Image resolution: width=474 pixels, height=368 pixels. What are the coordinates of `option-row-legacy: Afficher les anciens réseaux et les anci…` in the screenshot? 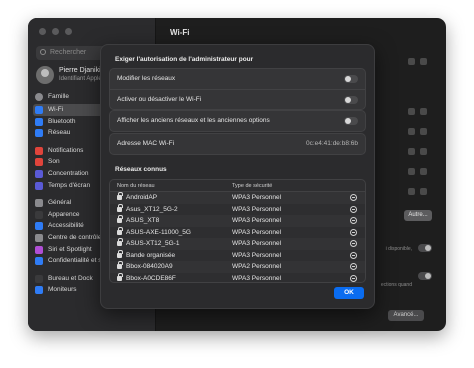 It's located at (237, 121).